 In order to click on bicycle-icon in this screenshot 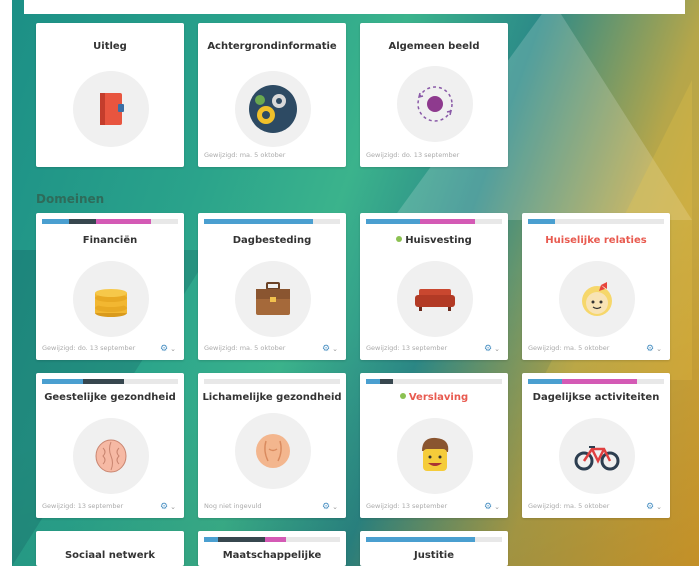, I will do `click(597, 458)`.